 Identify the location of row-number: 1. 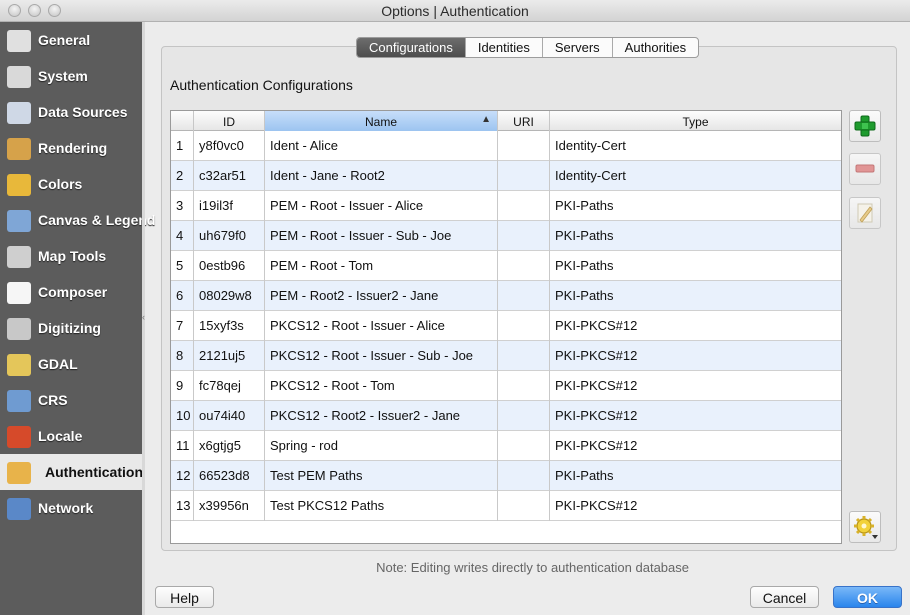
(182, 146).